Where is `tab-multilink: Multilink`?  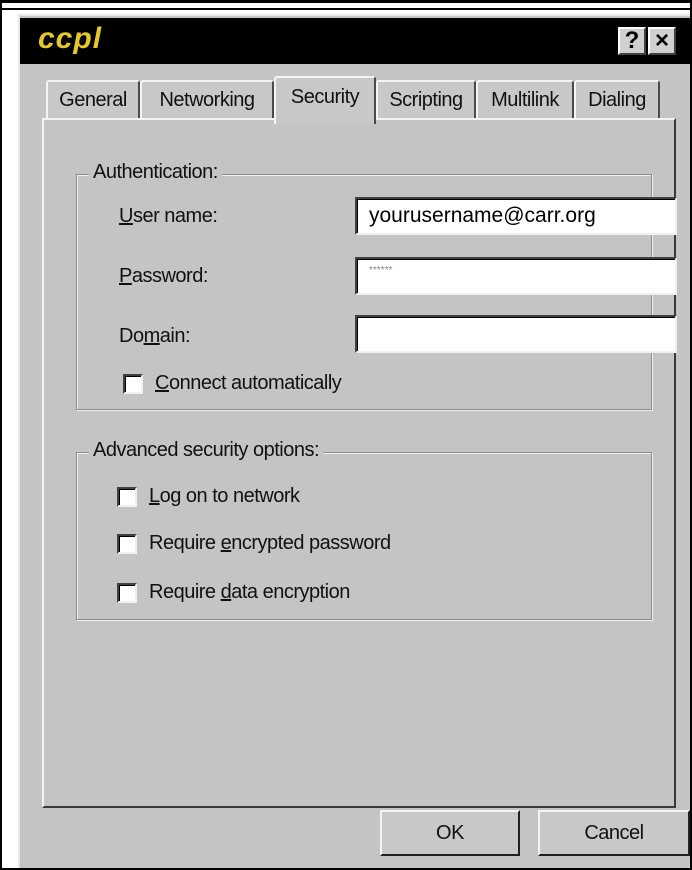
tab-multilink: Multilink is located at coordinates (525, 100).